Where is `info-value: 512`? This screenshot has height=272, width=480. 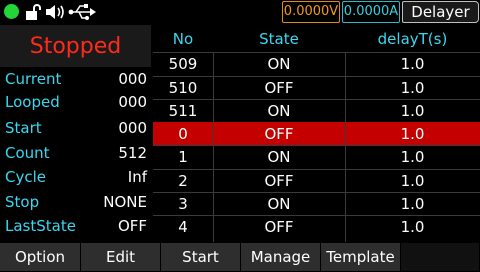 info-value: 512 is located at coordinates (132, 153).